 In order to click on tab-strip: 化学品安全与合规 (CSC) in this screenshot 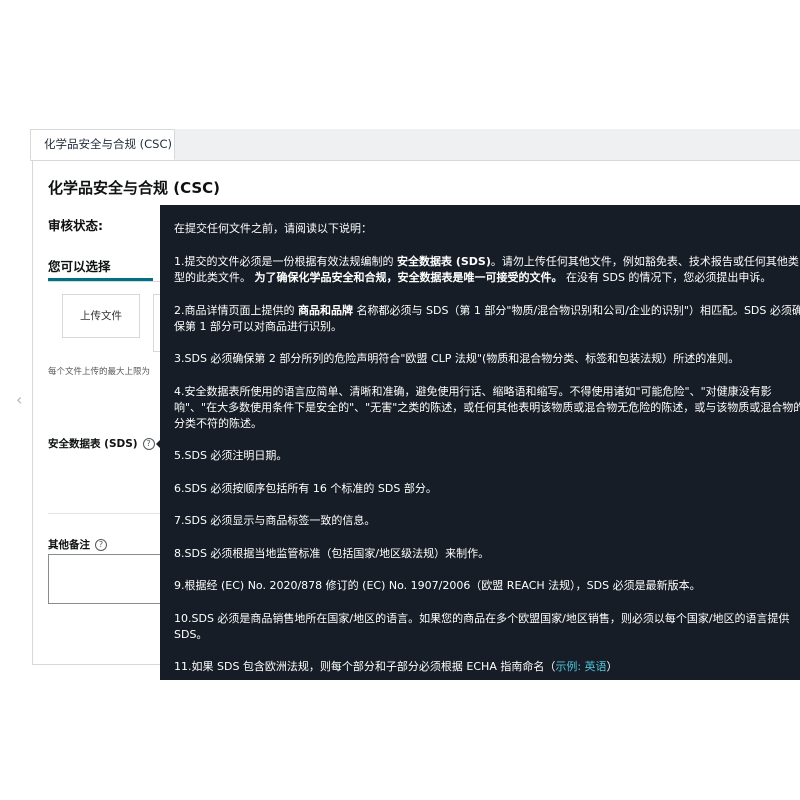, I will do `click(415, 145)`.